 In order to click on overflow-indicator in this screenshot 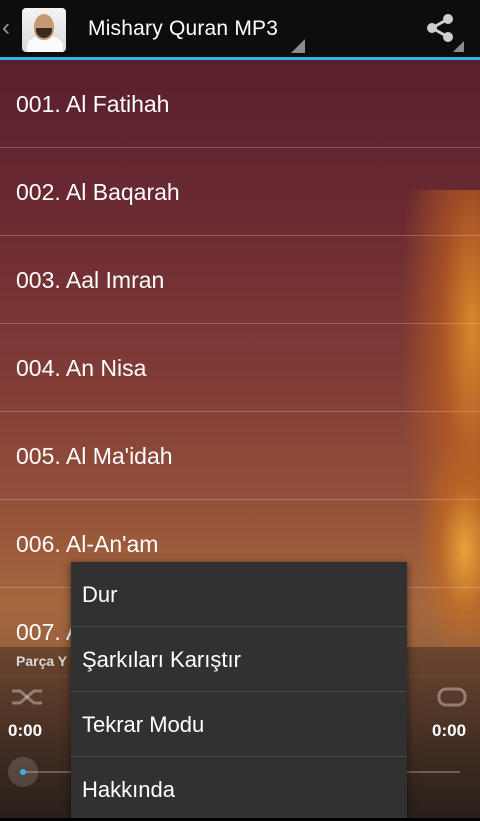, I will do `click(458, 46)`.